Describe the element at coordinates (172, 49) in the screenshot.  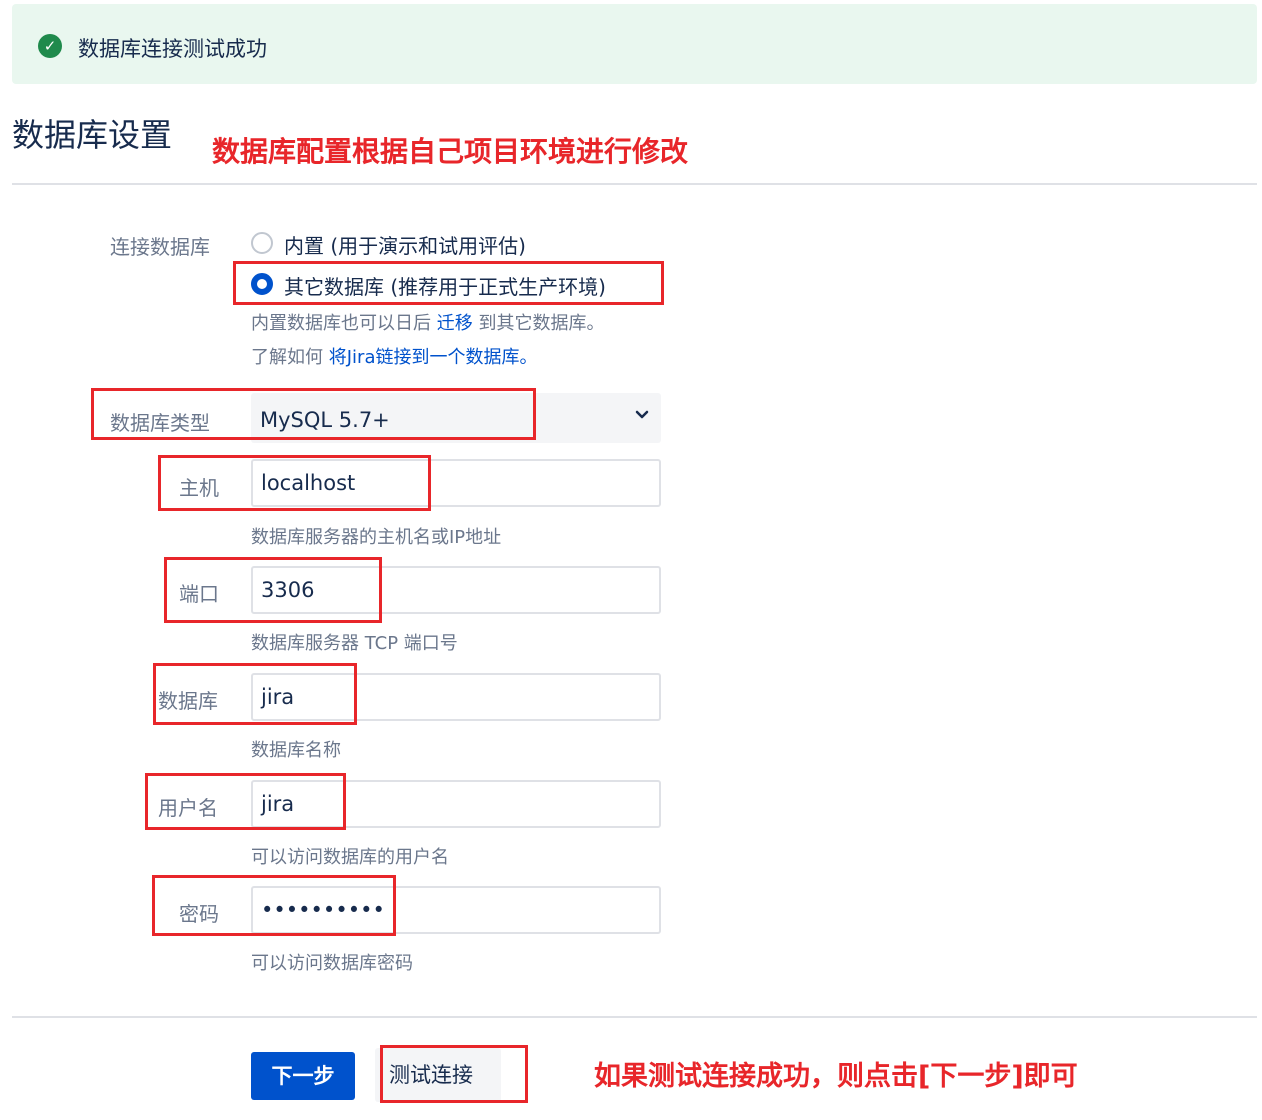
I see `banner-message: 数据库连接测试成功` at that location.